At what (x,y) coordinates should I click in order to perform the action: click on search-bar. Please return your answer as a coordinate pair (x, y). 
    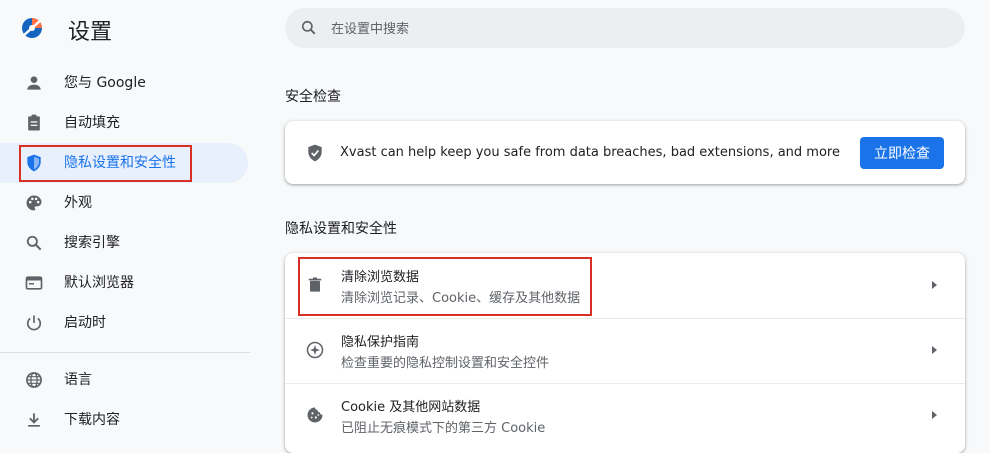
    Looking at the image, I should click on (625, 29).